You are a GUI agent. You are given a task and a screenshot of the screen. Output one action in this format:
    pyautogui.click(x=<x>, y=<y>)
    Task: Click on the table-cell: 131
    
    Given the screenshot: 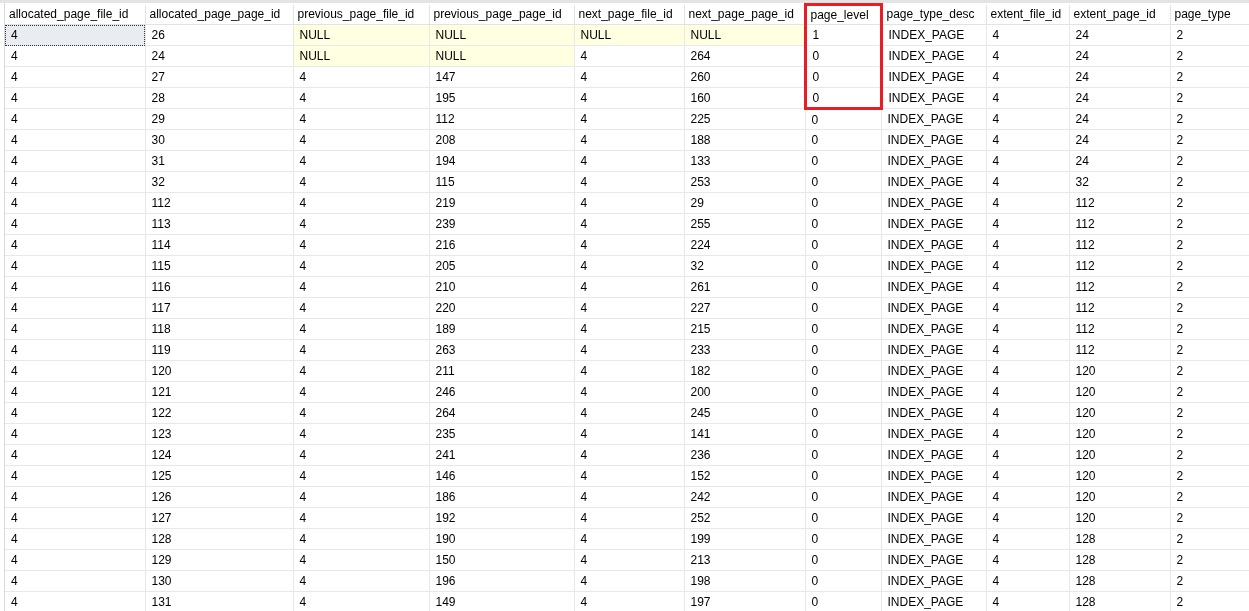 What is the action you would take?
    pyautogui.click(x=219, y=601)
    